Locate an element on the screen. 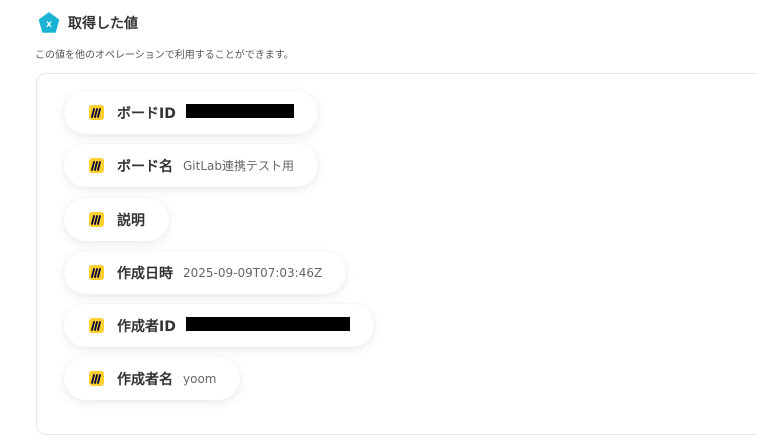 The height and width of the screenshot is (435, 757). value-label: 作成日時 is located at coordinates (145, 273).